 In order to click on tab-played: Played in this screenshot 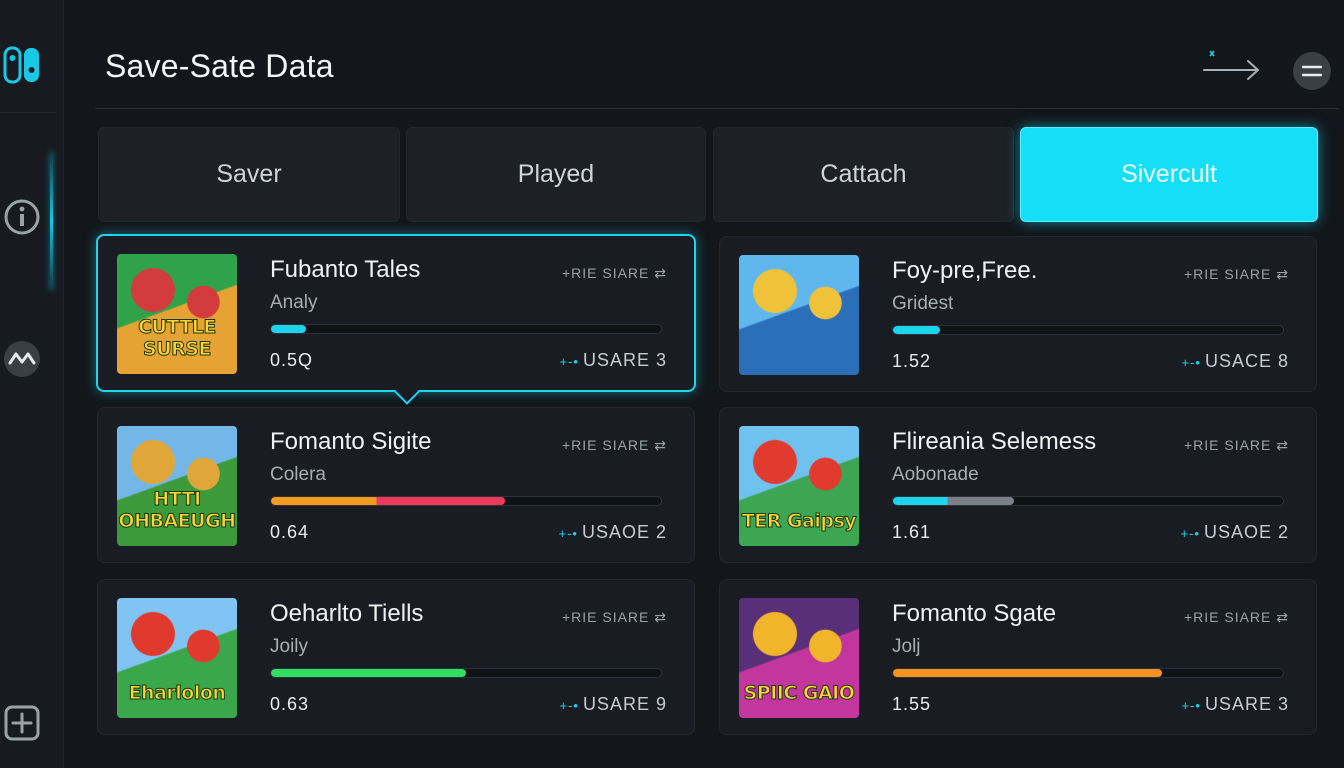, I will do `click(556, 174)`.